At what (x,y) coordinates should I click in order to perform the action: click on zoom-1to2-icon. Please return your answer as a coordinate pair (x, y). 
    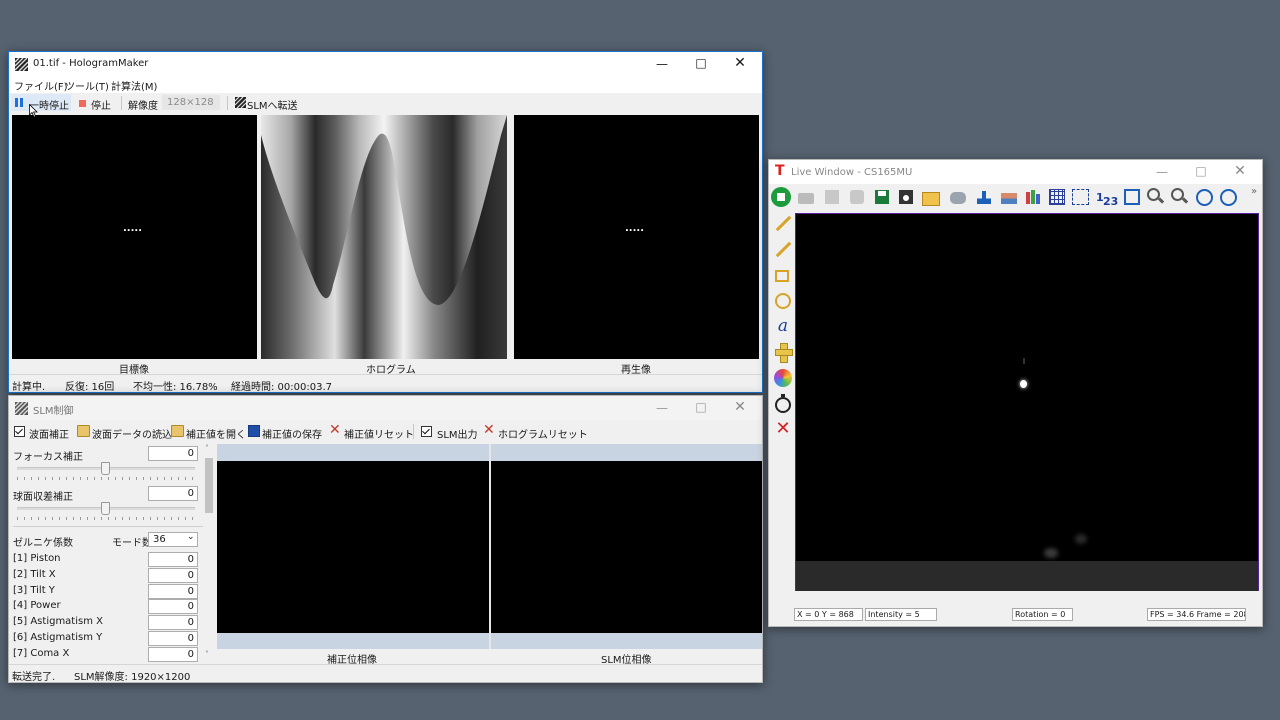
    Looking at the image, I should click on (1180, 197).